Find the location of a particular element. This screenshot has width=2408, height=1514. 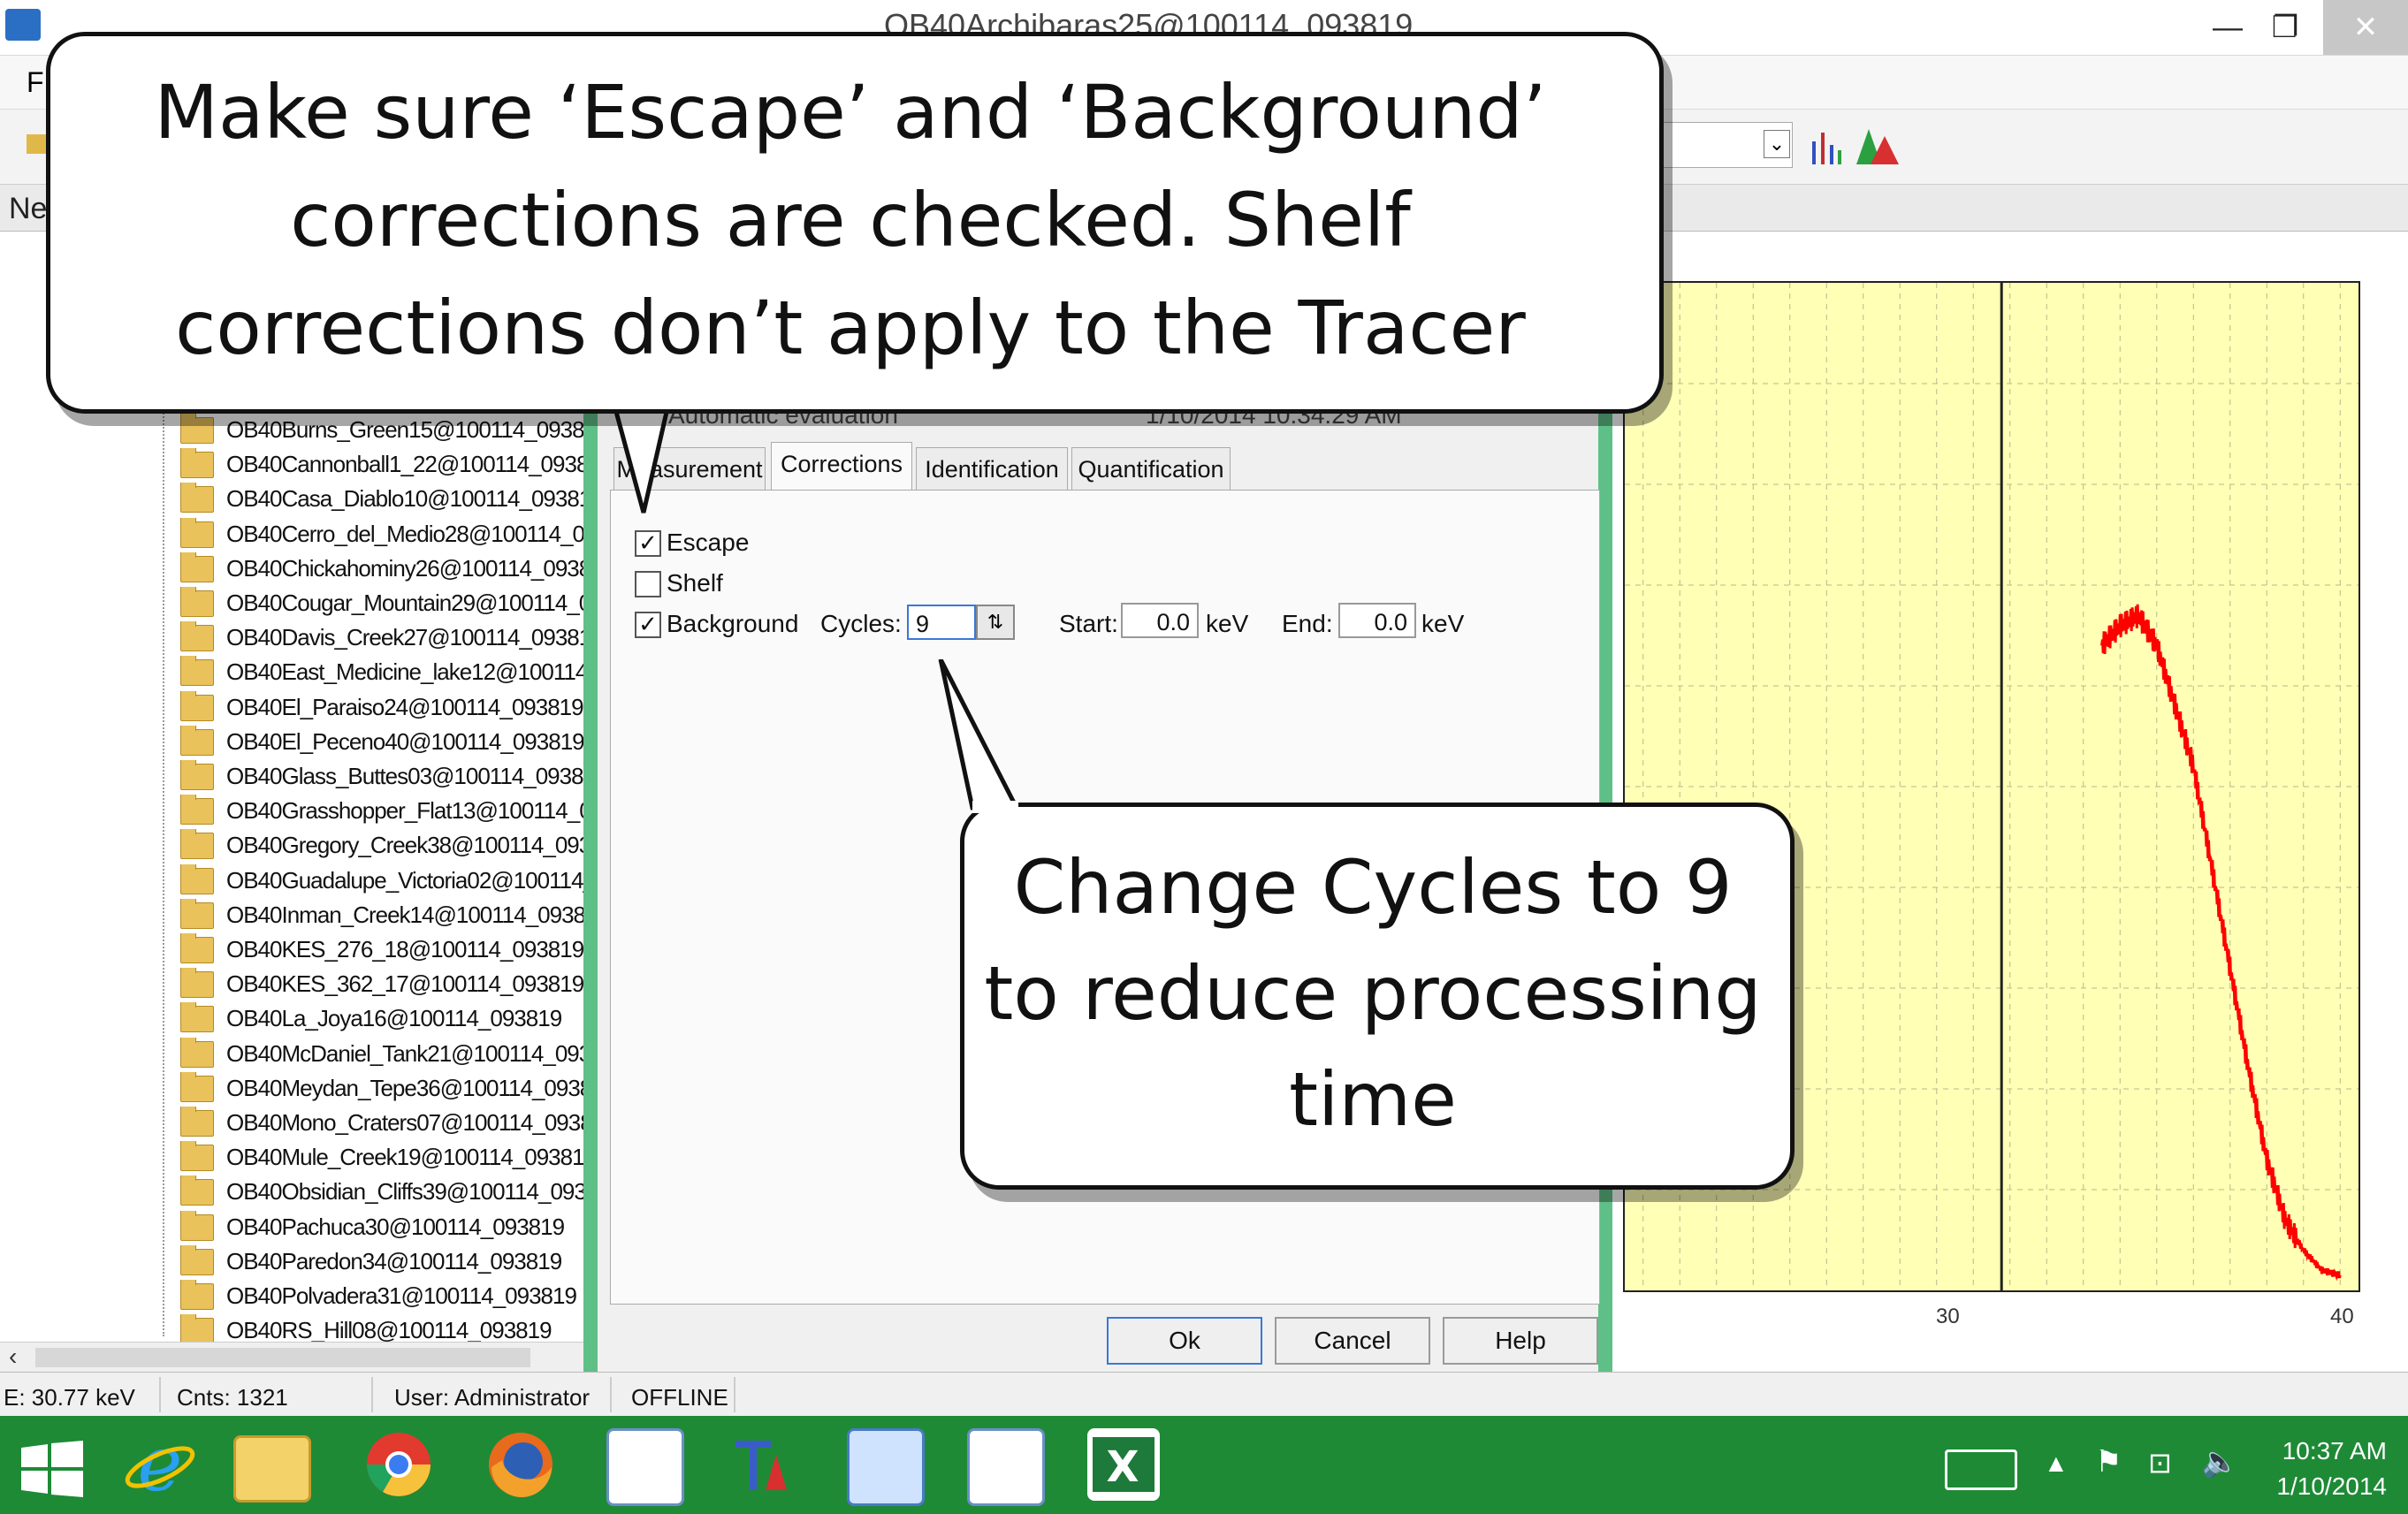

tree-item: OB40El_Paraiso24@100114_093819 is located at coordinates (375, 707).